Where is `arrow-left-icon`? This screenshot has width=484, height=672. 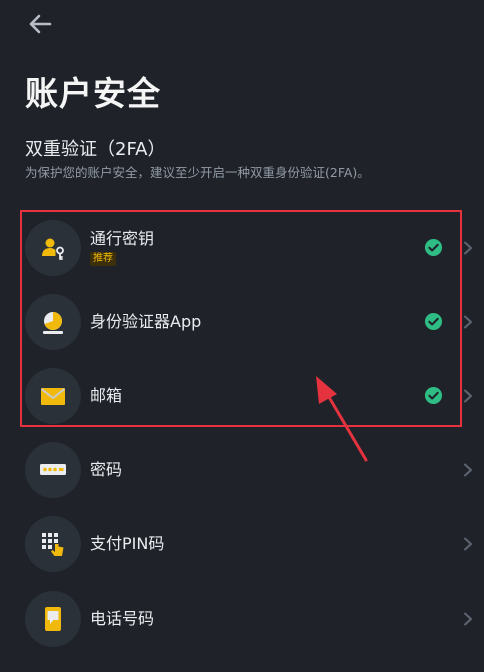
arrow-left-icon is located at coordinates (40, 24).